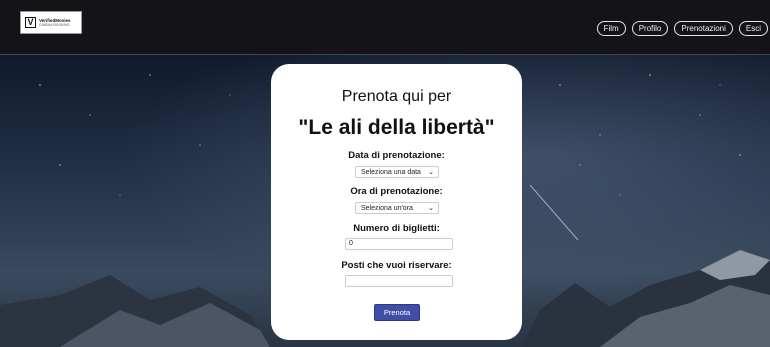 The height and width of the screenshot is (347, 770). Describe the element at coordinates (399, 281) in the screenshot. I see `seats-input` at that location.